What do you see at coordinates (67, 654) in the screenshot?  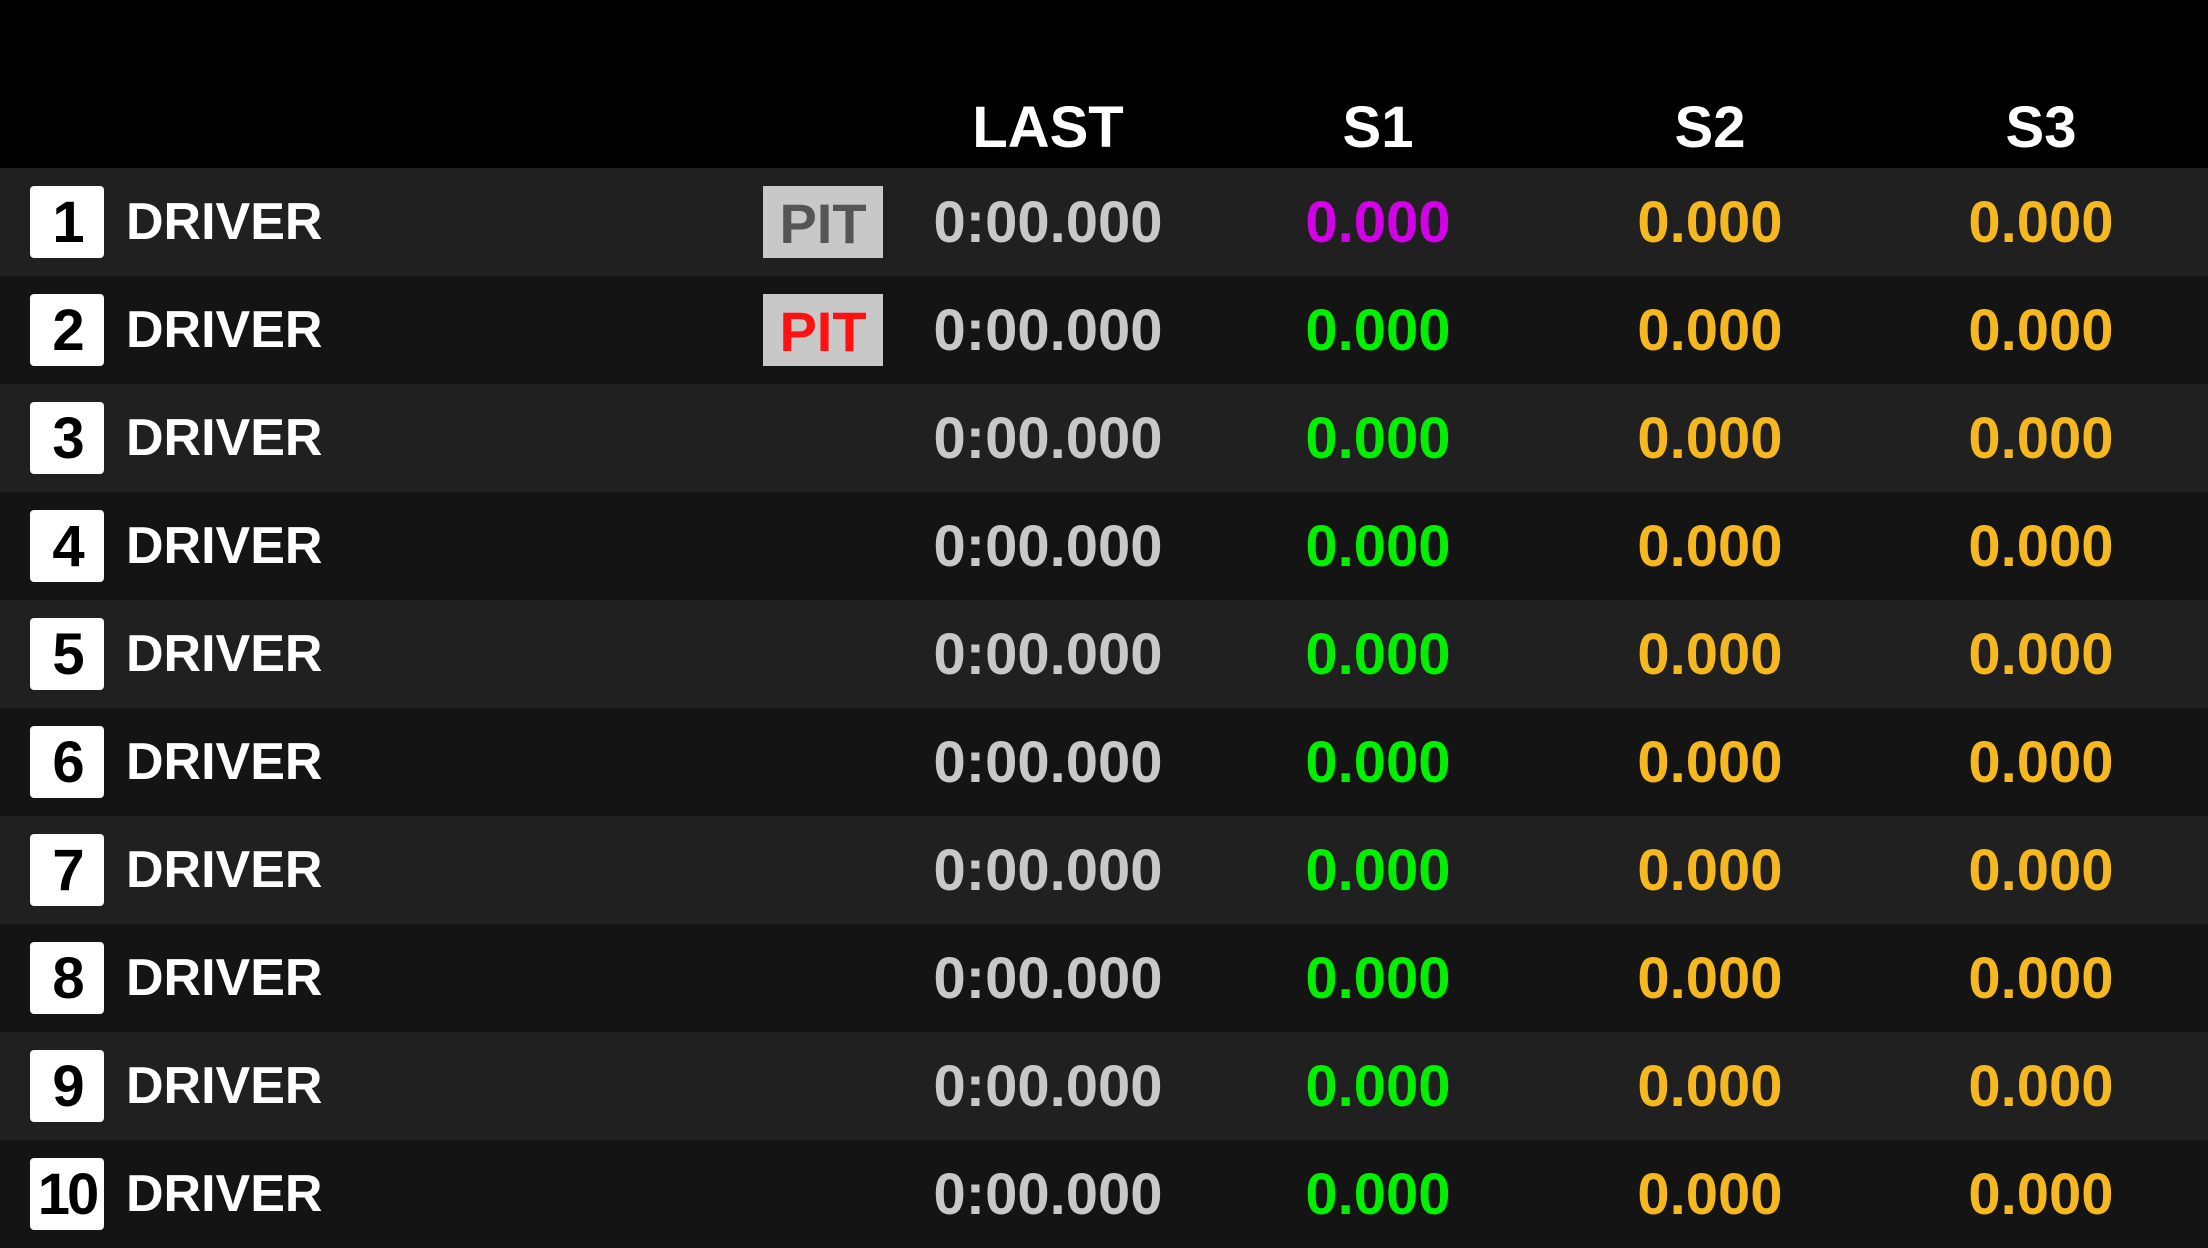 I see `position-badge: 5` at bounding box center [67, 654].